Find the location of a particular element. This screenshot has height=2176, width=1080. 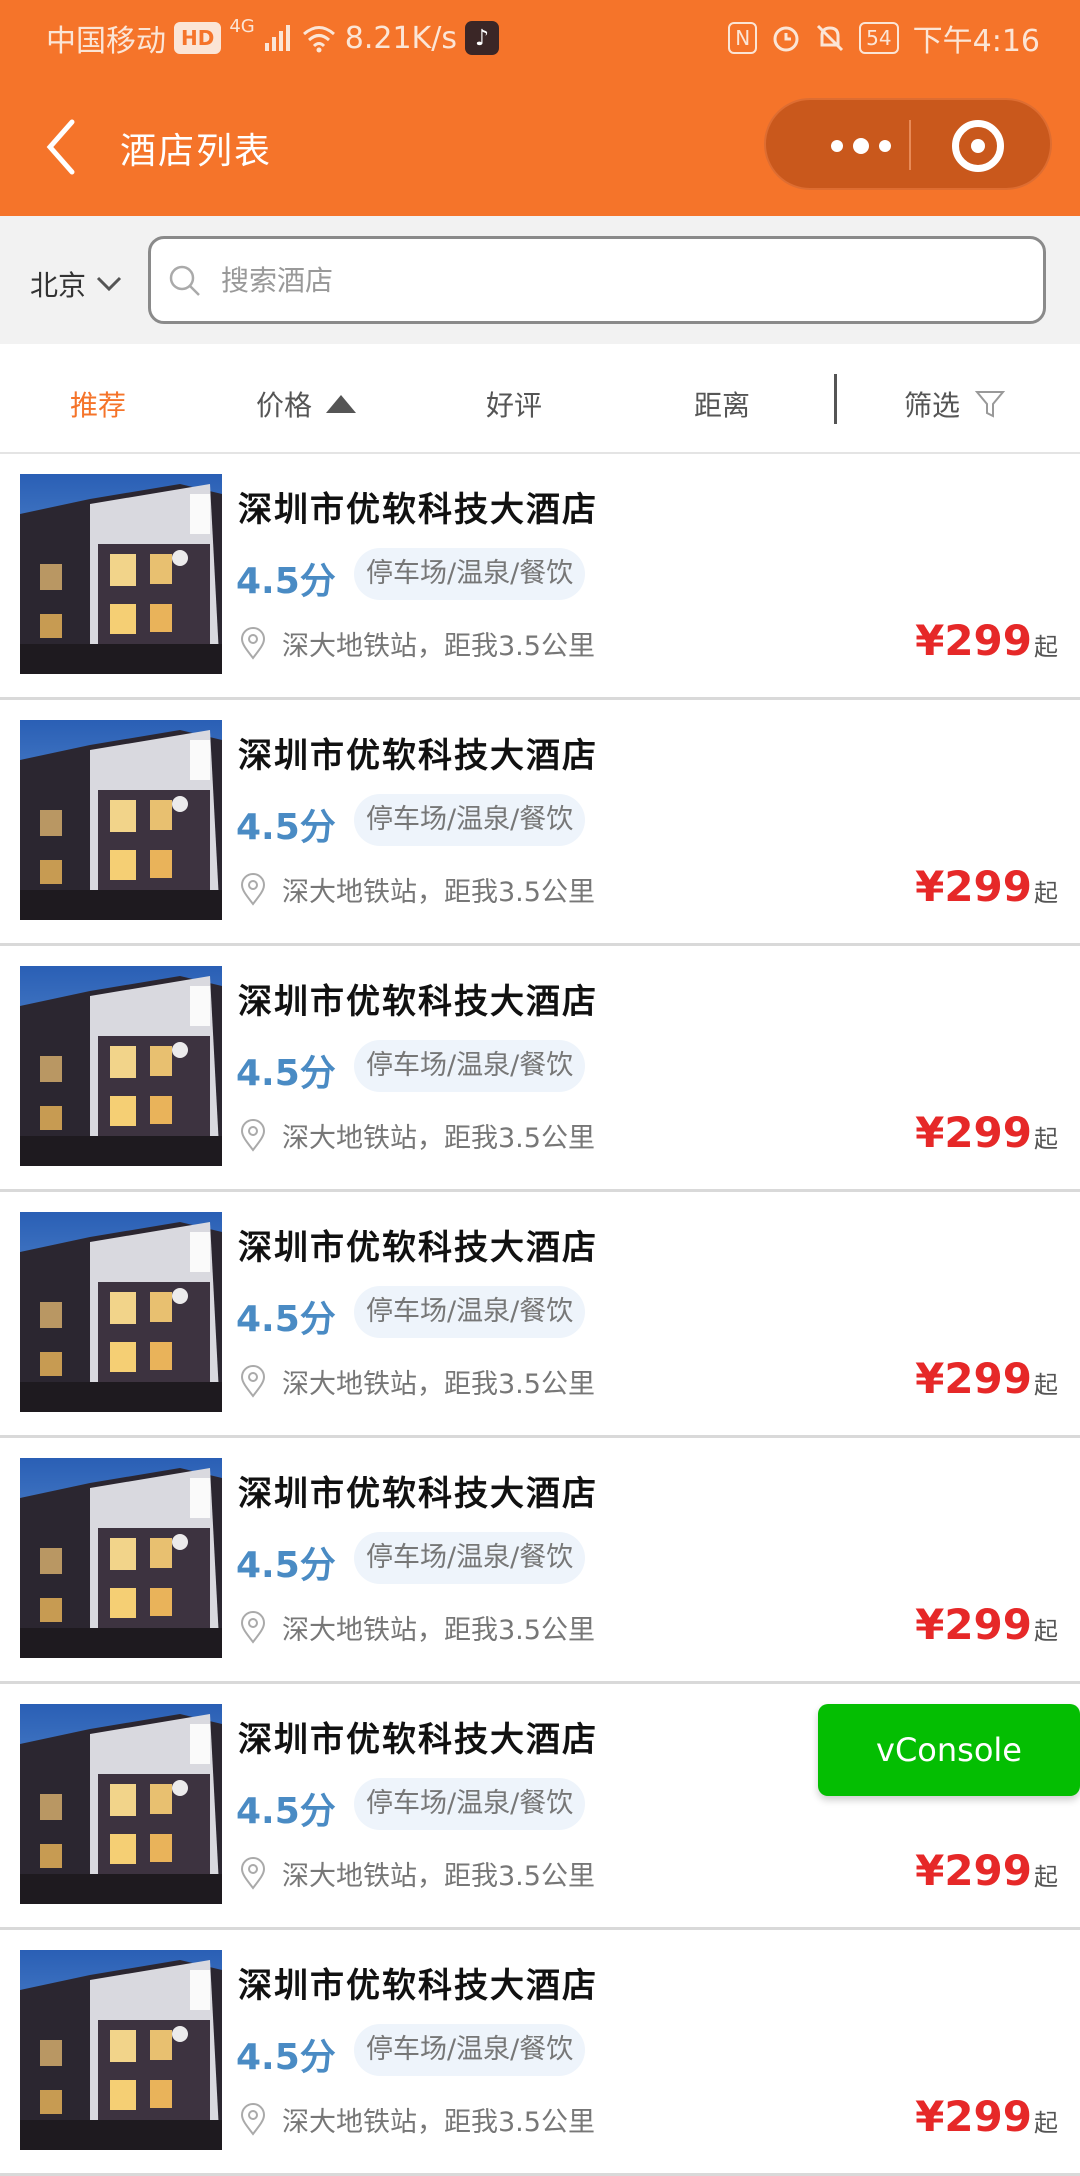

vconsole-button: vConsole is located at coordinates (949, 1750).